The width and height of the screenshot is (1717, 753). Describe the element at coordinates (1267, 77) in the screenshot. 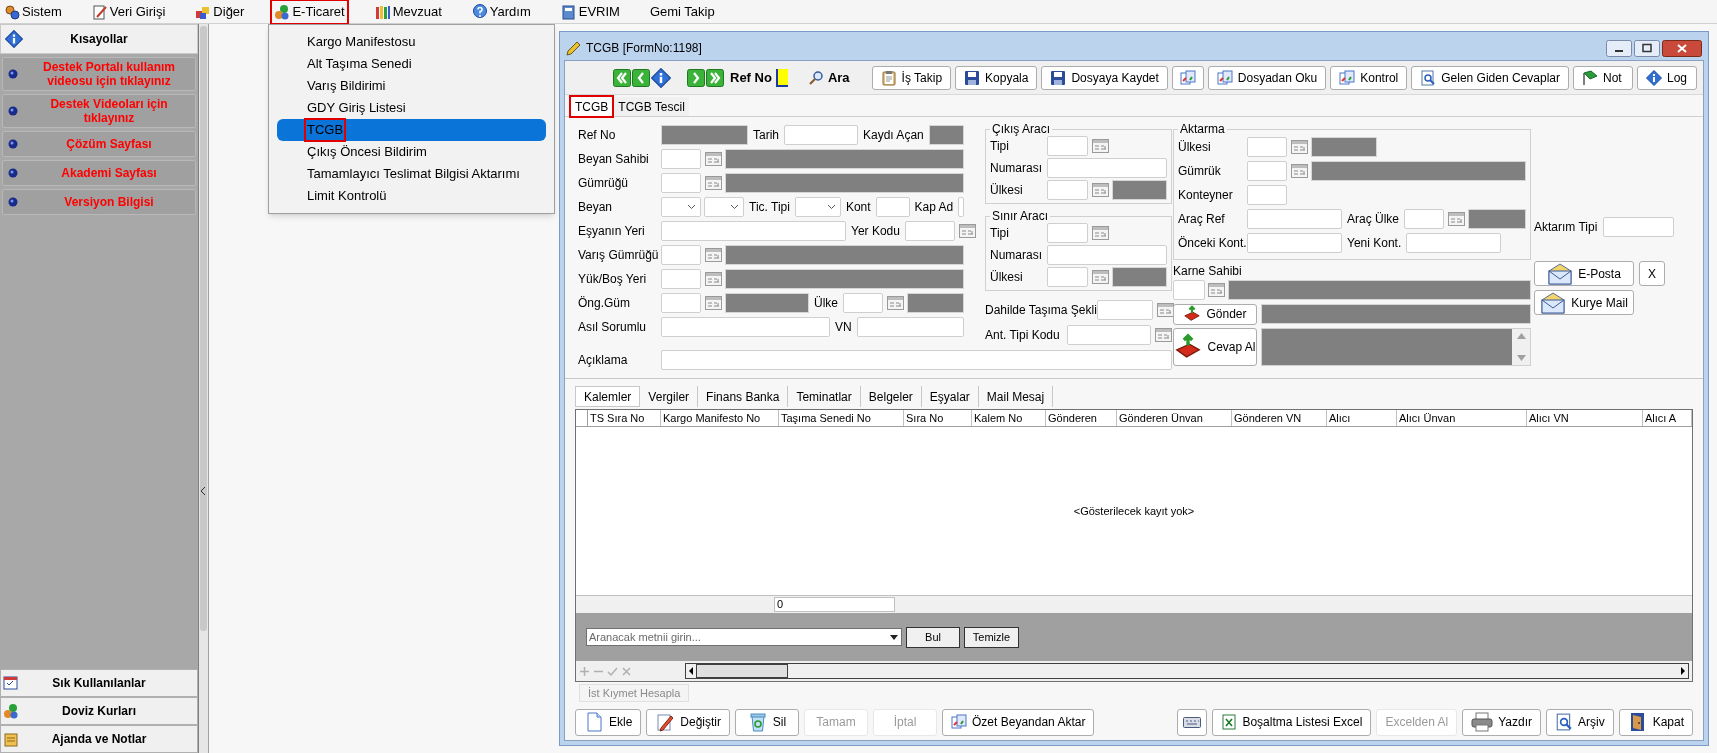

I see `toolbar-button: Dosyadan Oku` at that location.